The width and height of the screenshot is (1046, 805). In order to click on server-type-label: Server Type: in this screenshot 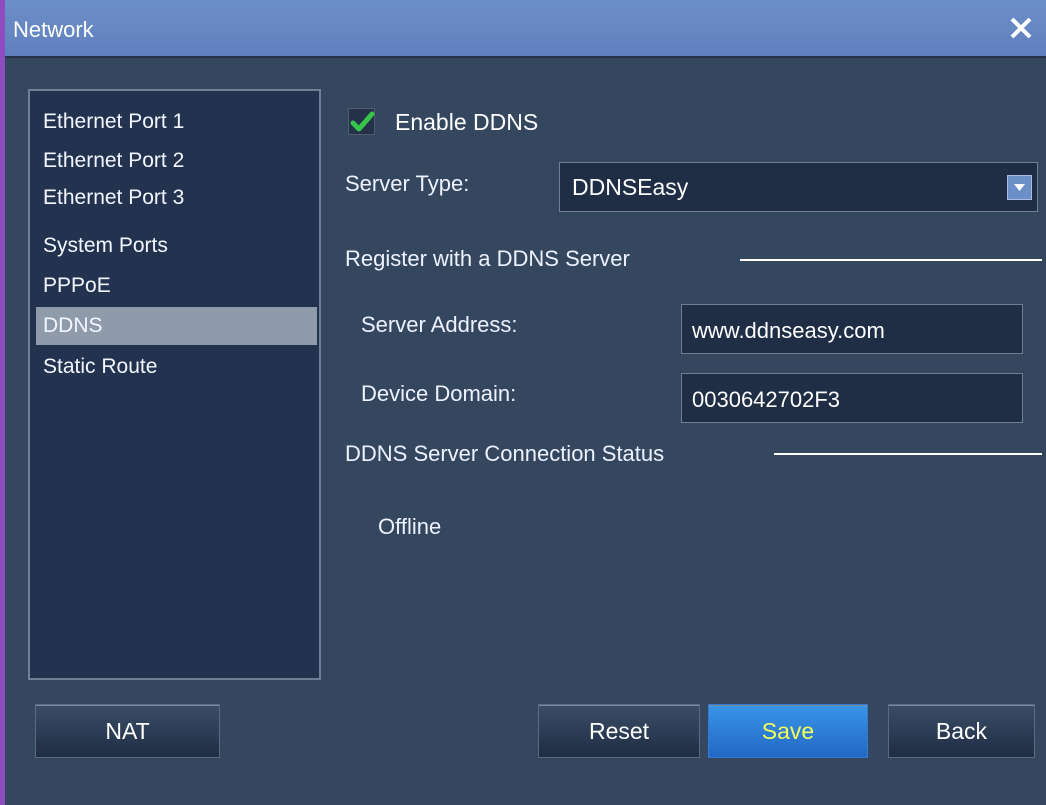, I will do `click(407, 183)`.